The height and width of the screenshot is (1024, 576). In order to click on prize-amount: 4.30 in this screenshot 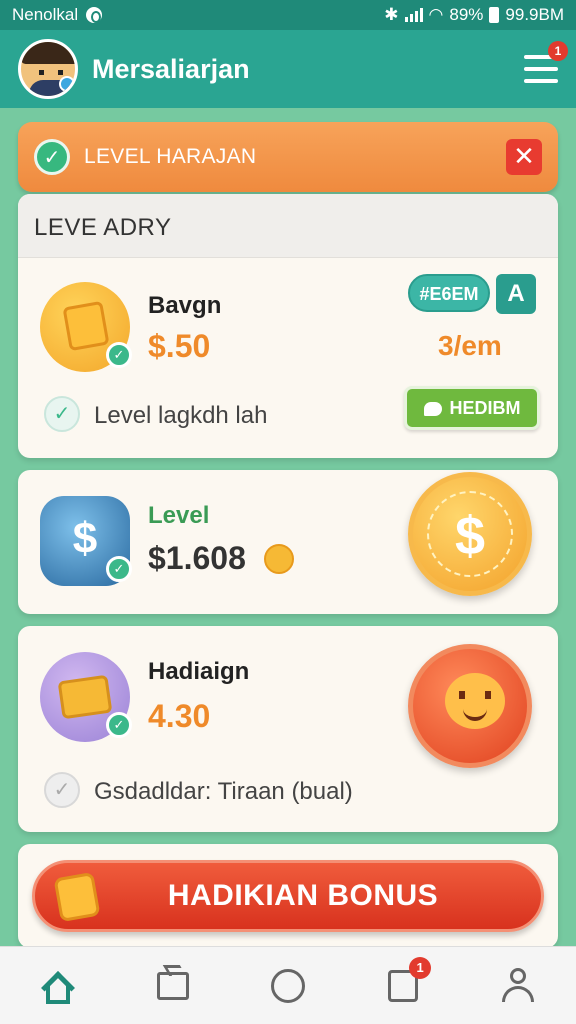, I will do `click(179, 716)`.